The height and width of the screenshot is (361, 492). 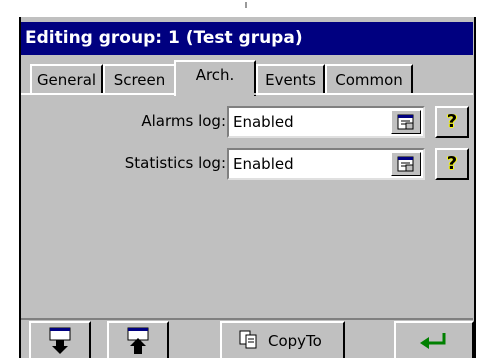 I want to click on tab-general: General, so click(x=66, y=79).